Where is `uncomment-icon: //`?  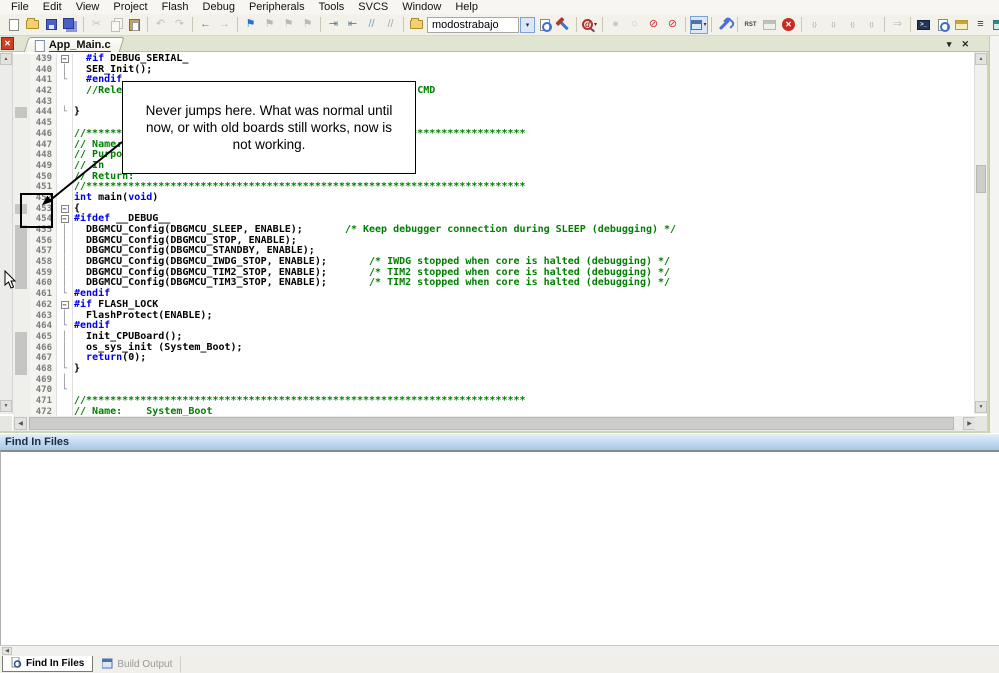 uncomment-icon: // is located at coordinates (391, 25).